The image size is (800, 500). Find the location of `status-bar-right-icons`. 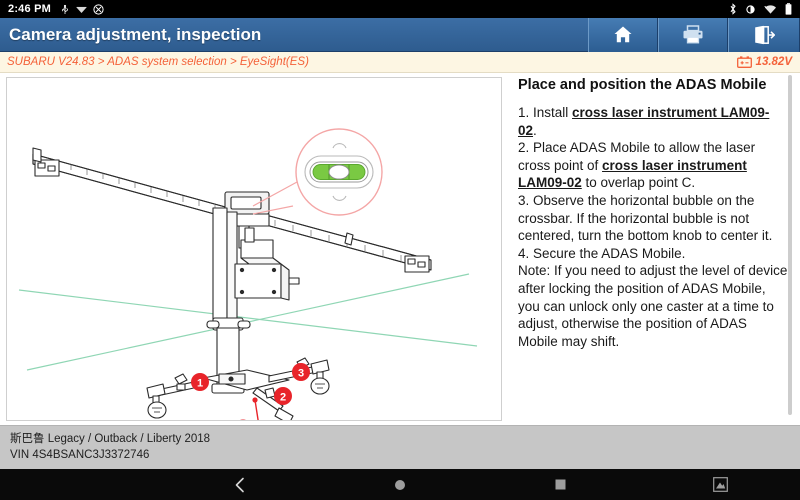

status-bar-right-icons is located at coordinates (760, 9).